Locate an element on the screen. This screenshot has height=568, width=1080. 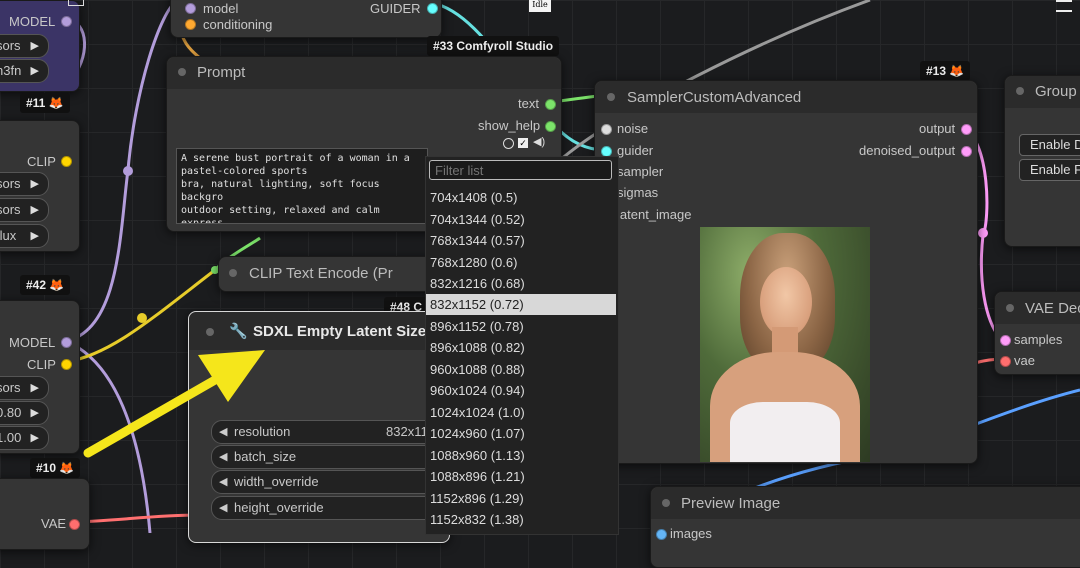
images-input-slot is located at coordinates (661, 534).